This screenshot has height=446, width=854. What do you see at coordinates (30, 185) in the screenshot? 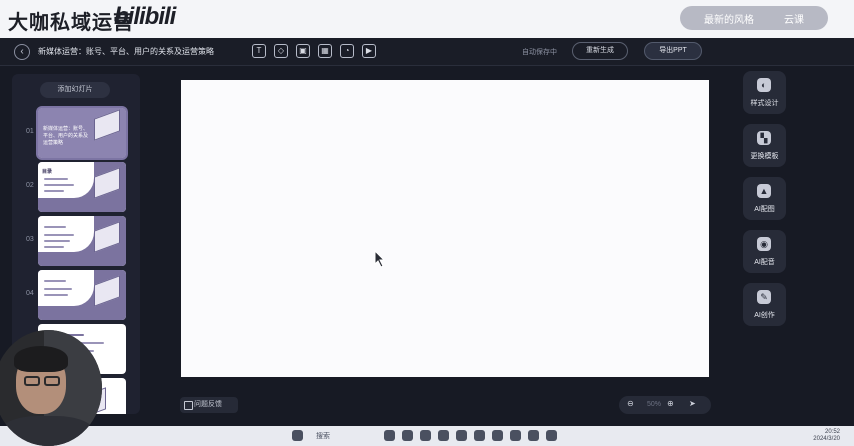
I see `slide-number: 02` at bounding box center [30, 185].